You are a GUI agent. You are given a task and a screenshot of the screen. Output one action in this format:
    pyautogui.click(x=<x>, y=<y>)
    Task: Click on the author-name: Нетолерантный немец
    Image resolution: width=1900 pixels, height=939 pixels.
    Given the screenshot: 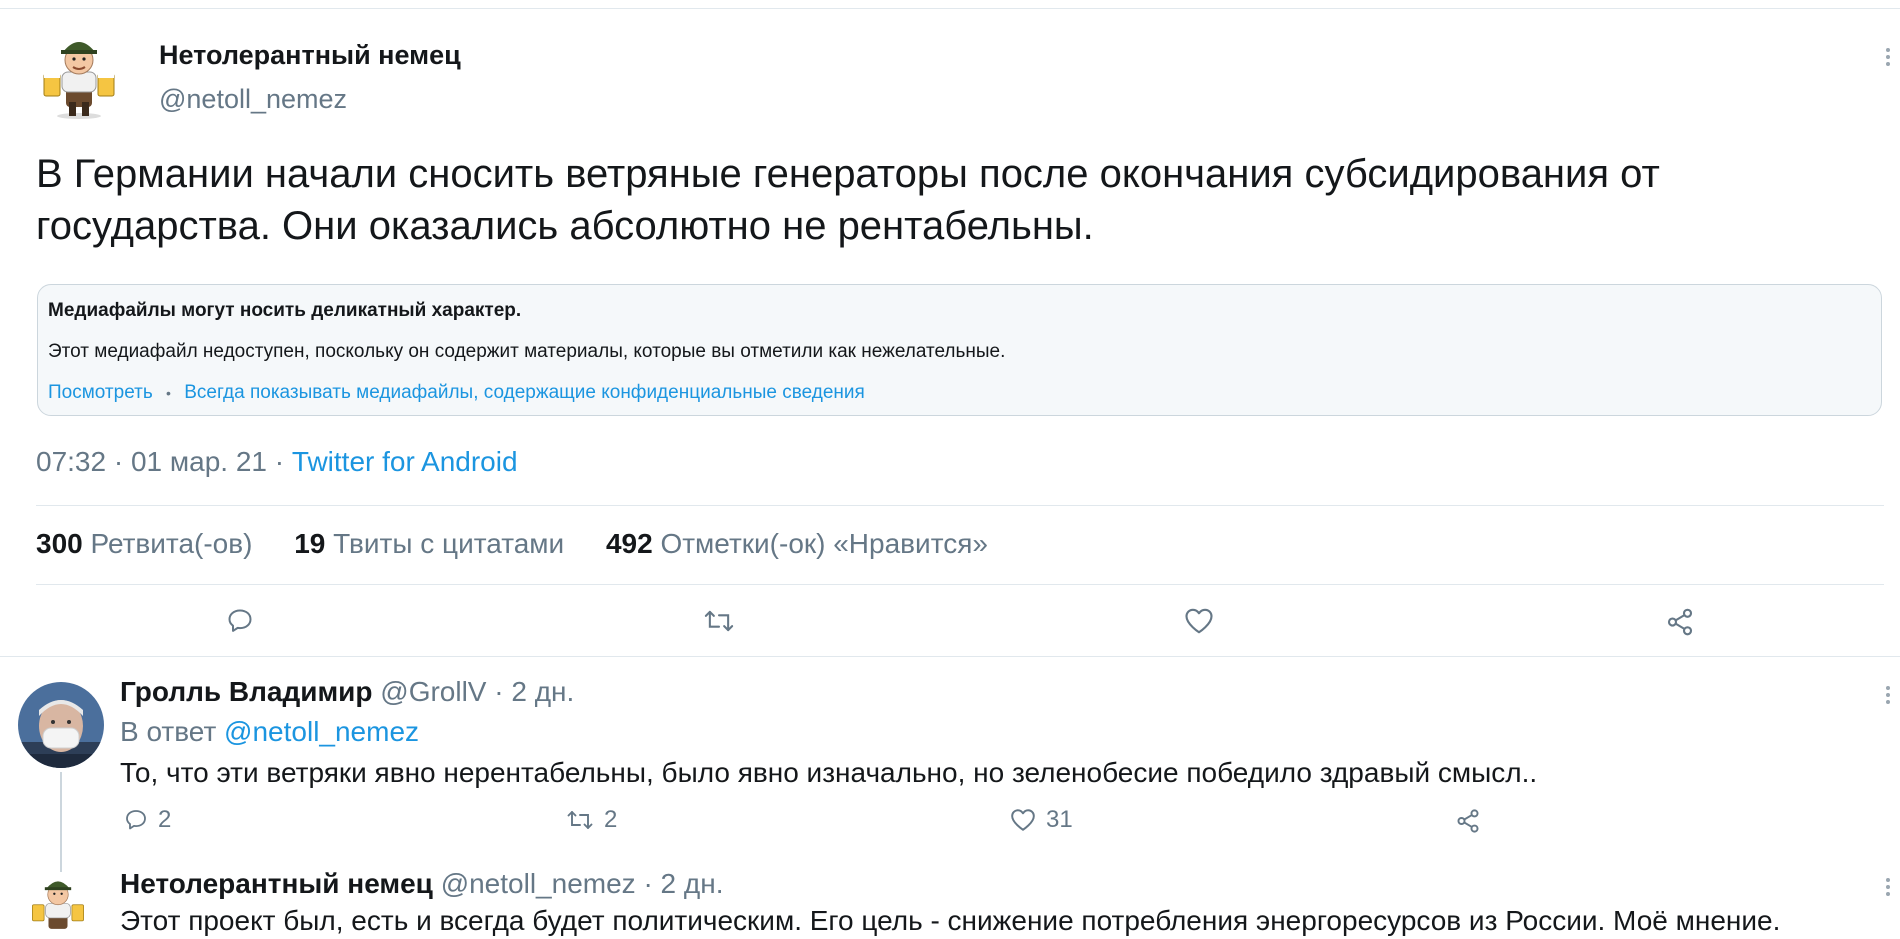 What is the action you would take?
    pyautogui.click(x=310, y=55)
    